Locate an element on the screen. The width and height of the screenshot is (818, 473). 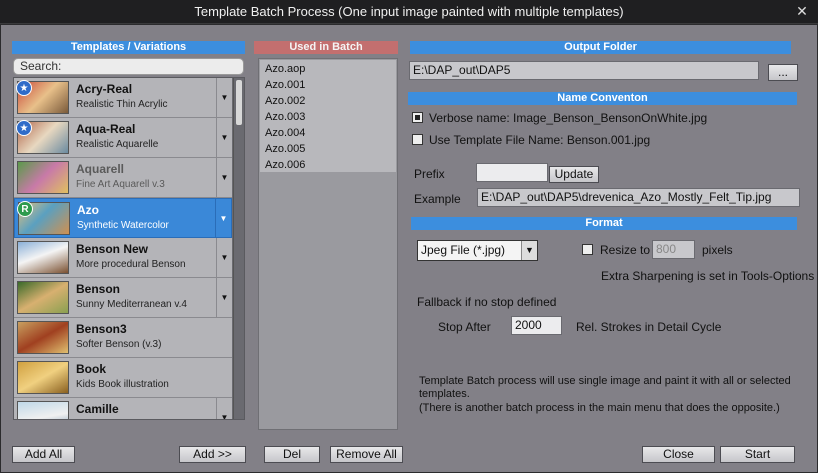
close-button: Close is located at coordinates (678, 454).